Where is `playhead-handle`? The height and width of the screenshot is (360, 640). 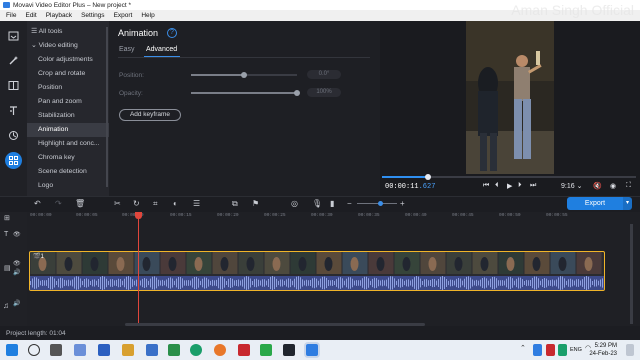
playhead-handle is located at coordinates (138, 215).